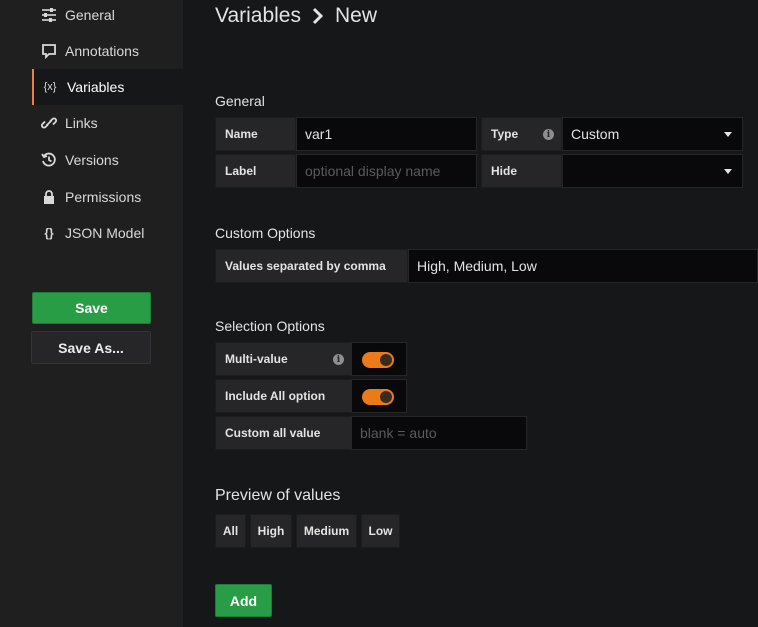 Image resolution: width=758 pixels, height=627 pixels. What do you see at coordinates (595, 134) in the screenshot?
I see `type-select-value: Custom` at bounding box center [595, 134].